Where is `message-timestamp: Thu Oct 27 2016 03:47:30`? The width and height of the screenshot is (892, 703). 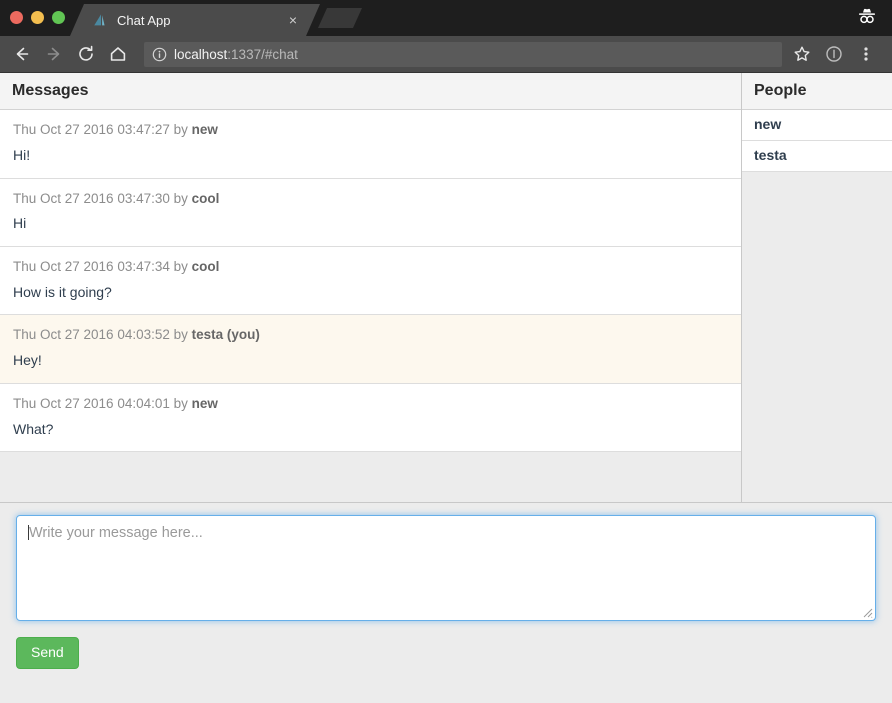
message-timestamp: Thu Oct 27 2016 03:47:30 is located at coordinates (91, 198).